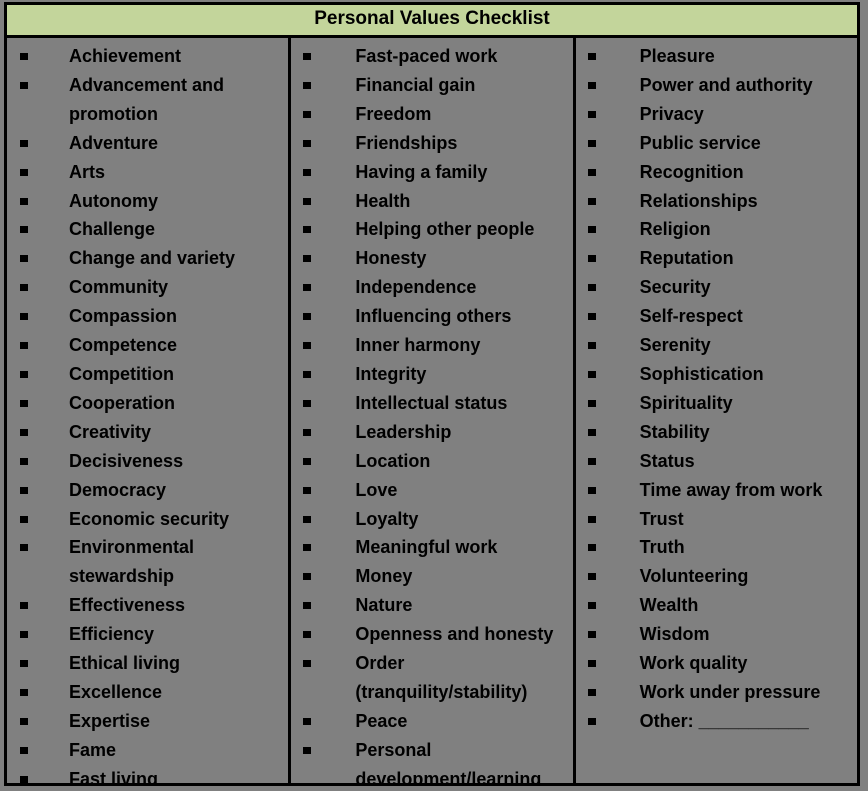  Describe the element at coordinates (667, 460) in the screenshot. I see `checklist-item-label: Status` at that location.